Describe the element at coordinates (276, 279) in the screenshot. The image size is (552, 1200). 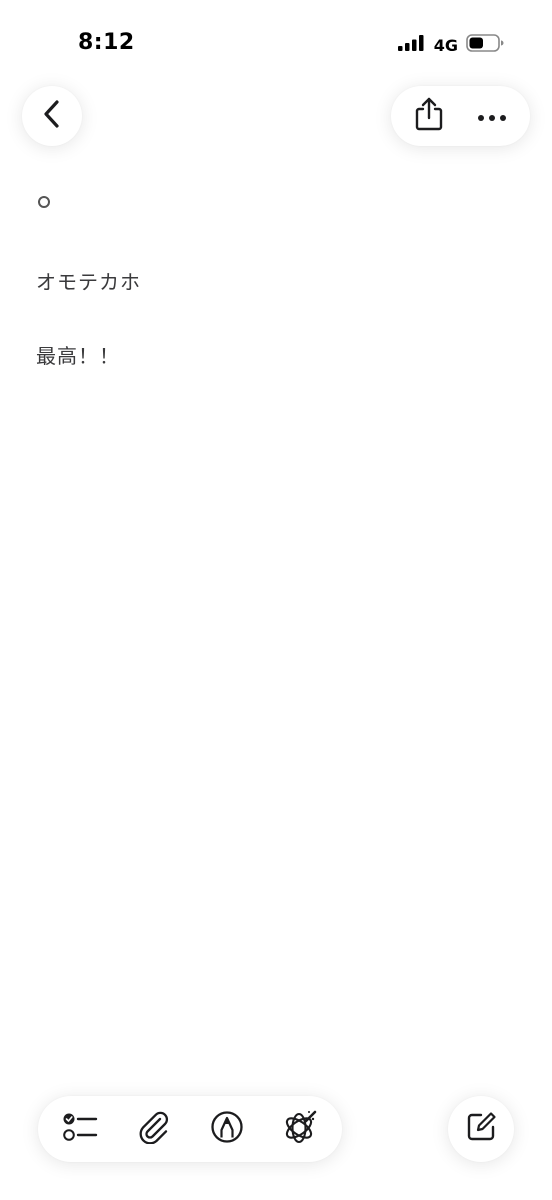
I see `note-body: オモテカホ 最高！！` at that location.